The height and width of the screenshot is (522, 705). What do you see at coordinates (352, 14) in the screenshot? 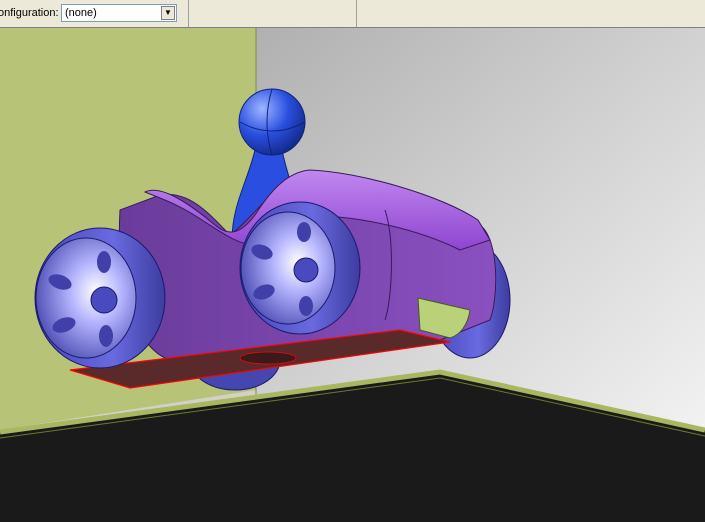
I see `configuration-toolbar: onfiguration: (none) ▼` at bounding box center [352, 14].